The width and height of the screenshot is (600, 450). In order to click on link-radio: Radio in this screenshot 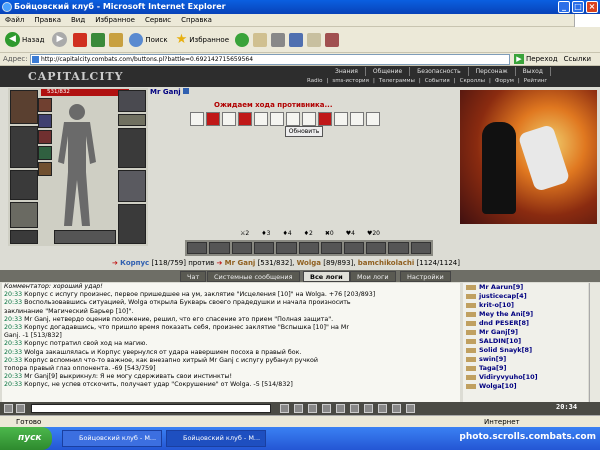, I will do `click(314, 81)`.